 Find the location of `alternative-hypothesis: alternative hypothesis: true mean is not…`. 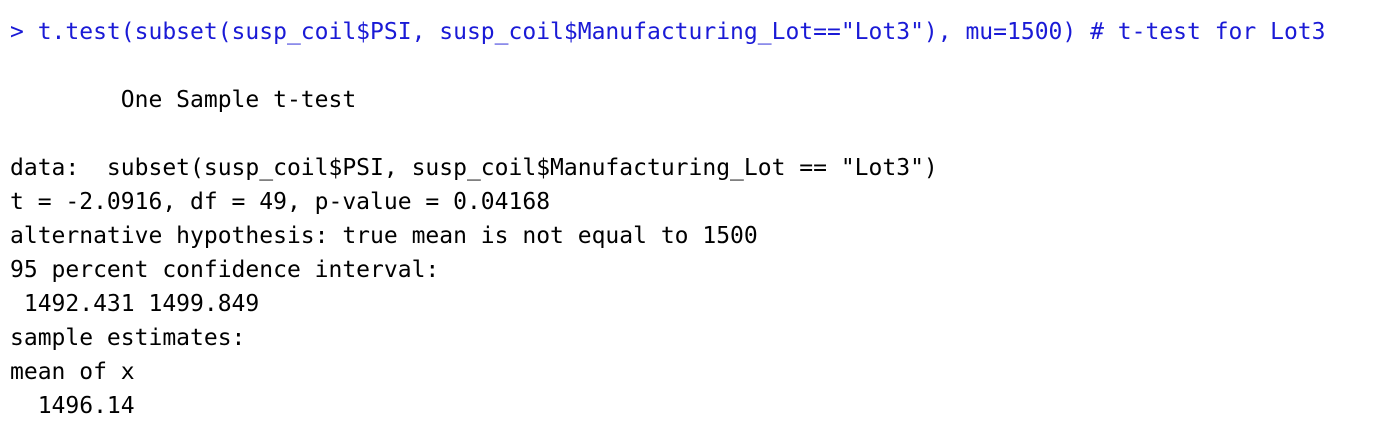

alternative-hypothesis: alternative hypothesis: true mean is not… is located at coordinates (384, 236).